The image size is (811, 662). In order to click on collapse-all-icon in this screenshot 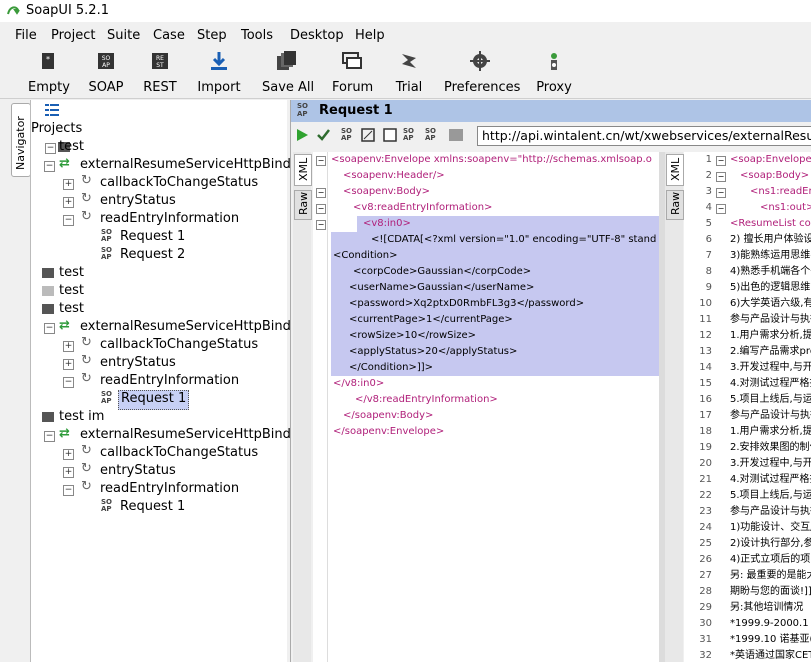, I will do `click(52, 110)`.